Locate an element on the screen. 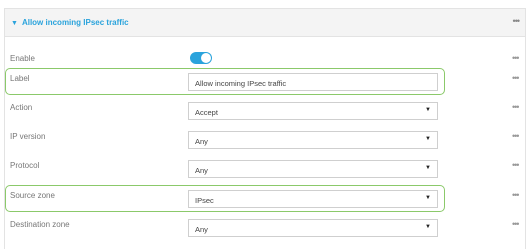 Image resolution: width=531 pixels, height=249 pixels. label-more-icon: ••• is located at coordinates (516, 78).